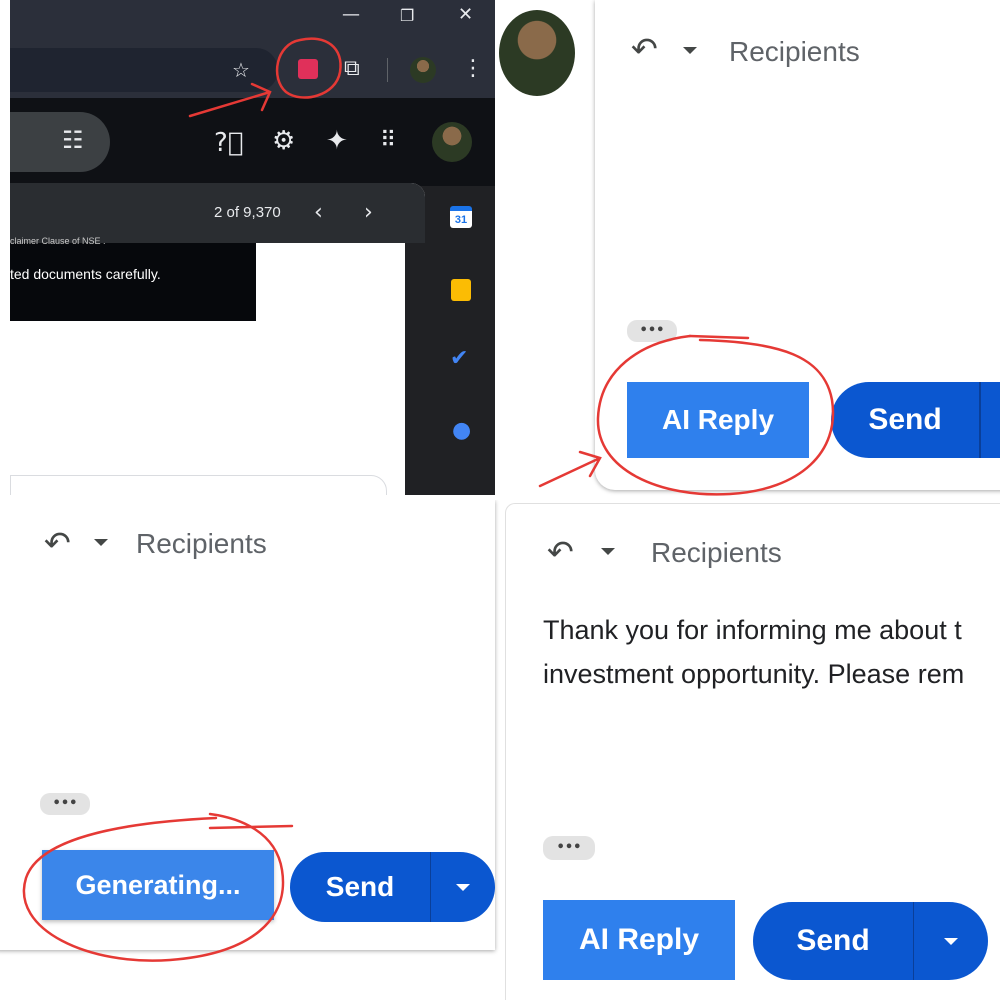  Describe the element at coordinates (752, 630) in the screenshot. I see `reply-body-line-1: Thank you for informing me about t` at that location.